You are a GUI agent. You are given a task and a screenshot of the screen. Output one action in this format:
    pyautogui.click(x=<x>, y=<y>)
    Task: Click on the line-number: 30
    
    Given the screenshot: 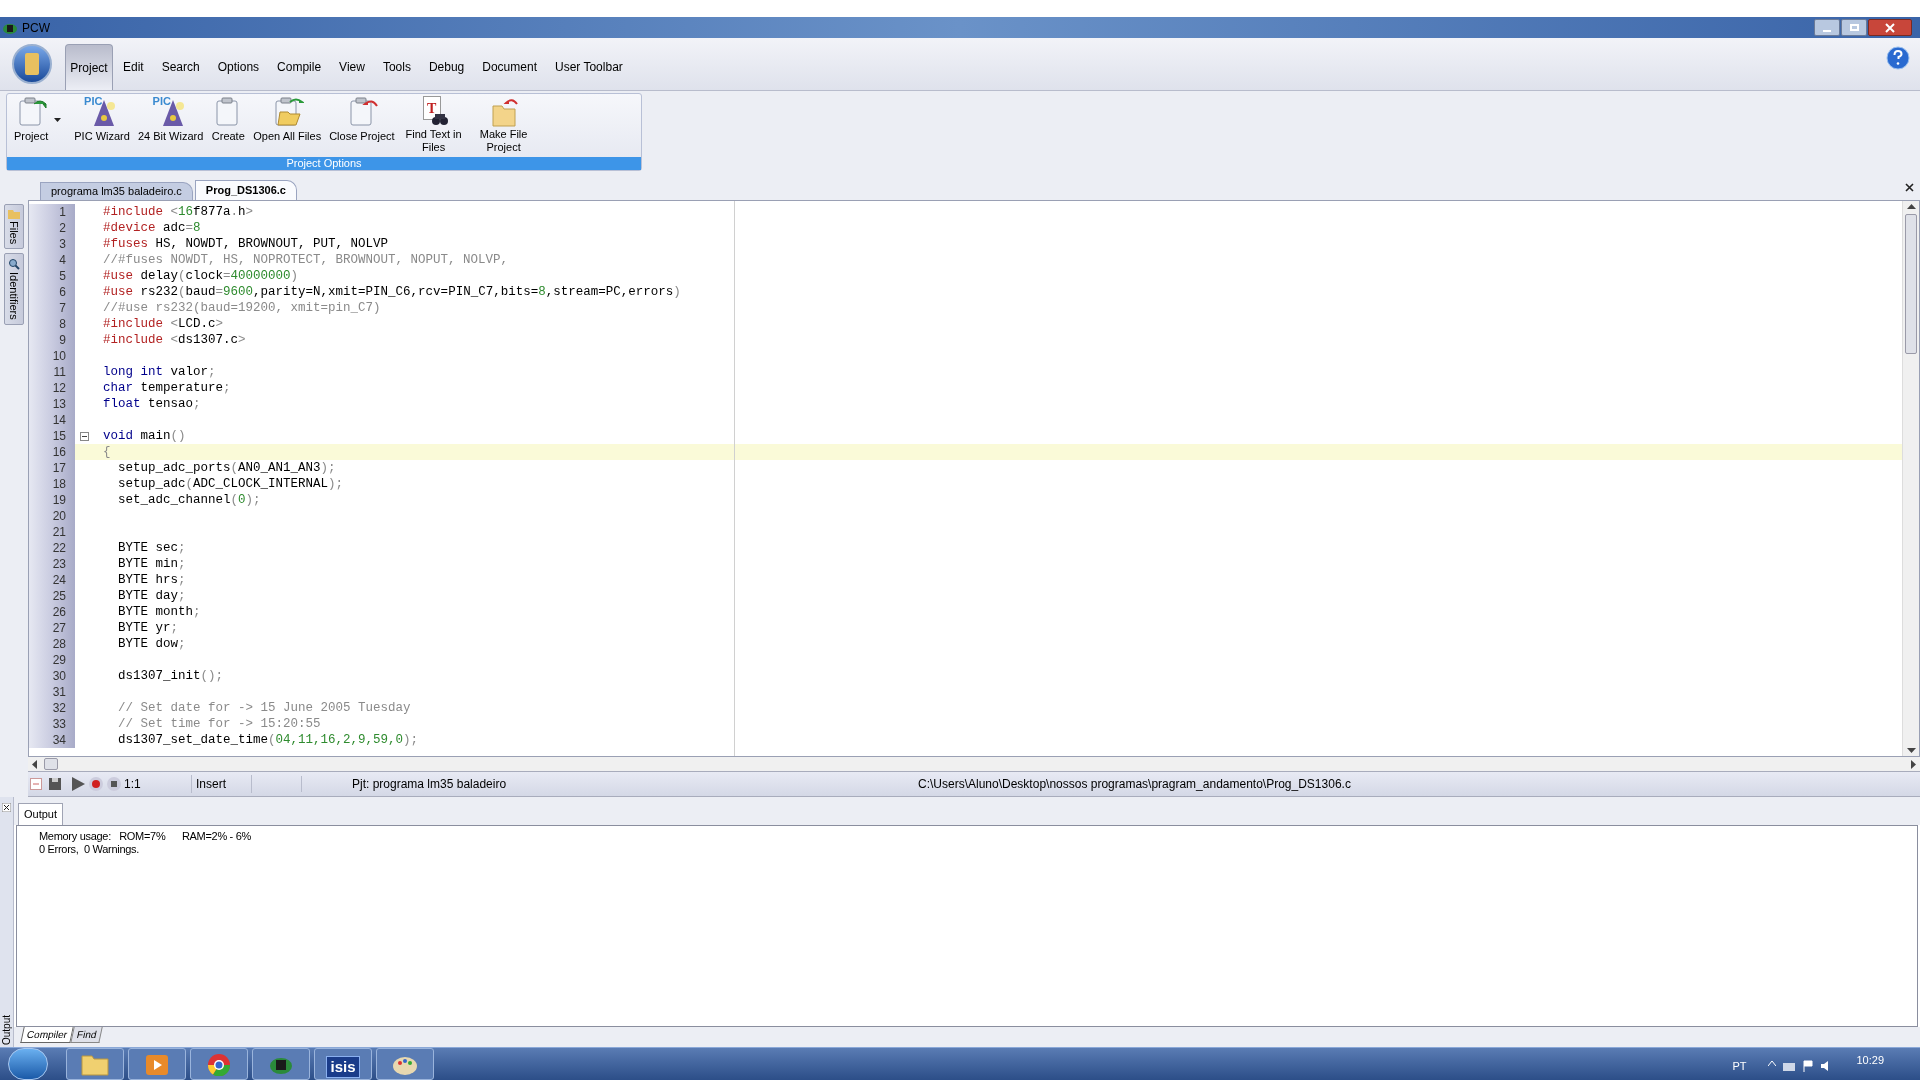 What is the action you would take?
    pyautogui.click(x=52, y=676)
    